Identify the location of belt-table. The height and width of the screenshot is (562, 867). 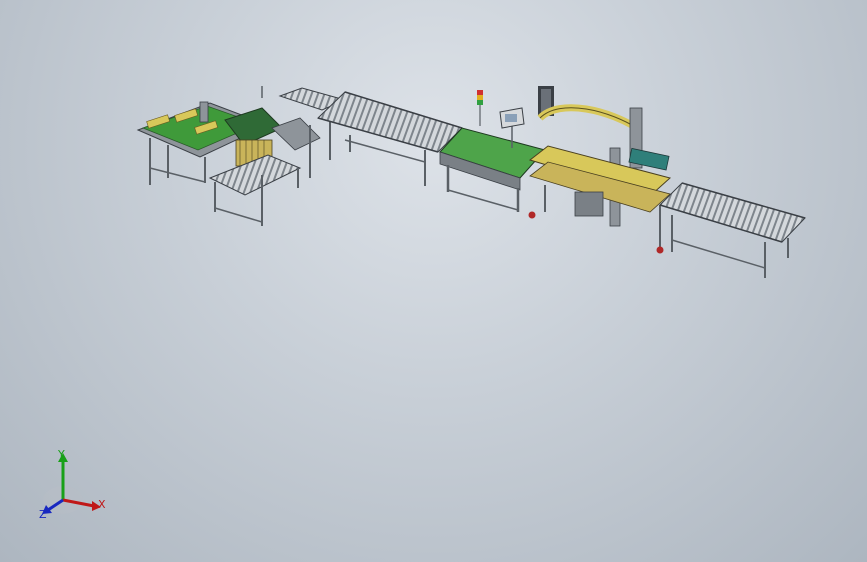
(492, 173).